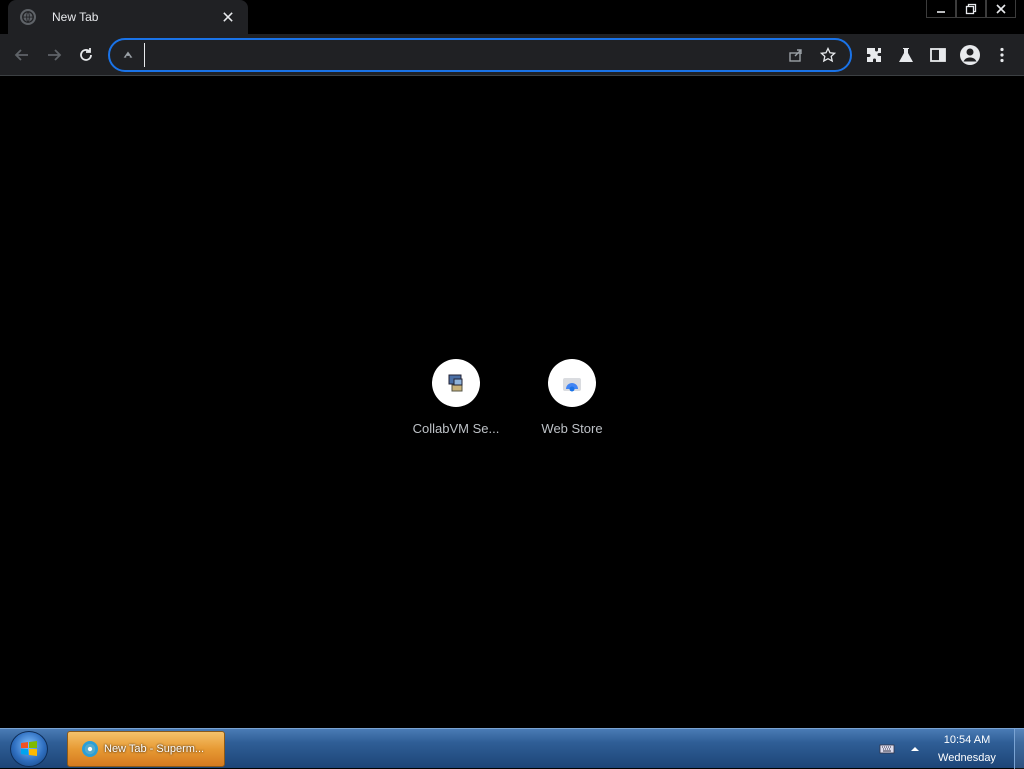  What do you see at coordinates (512, 17) in the screenshot?
I see `tab-strip: New Tab` at bounding box center [512, 17].